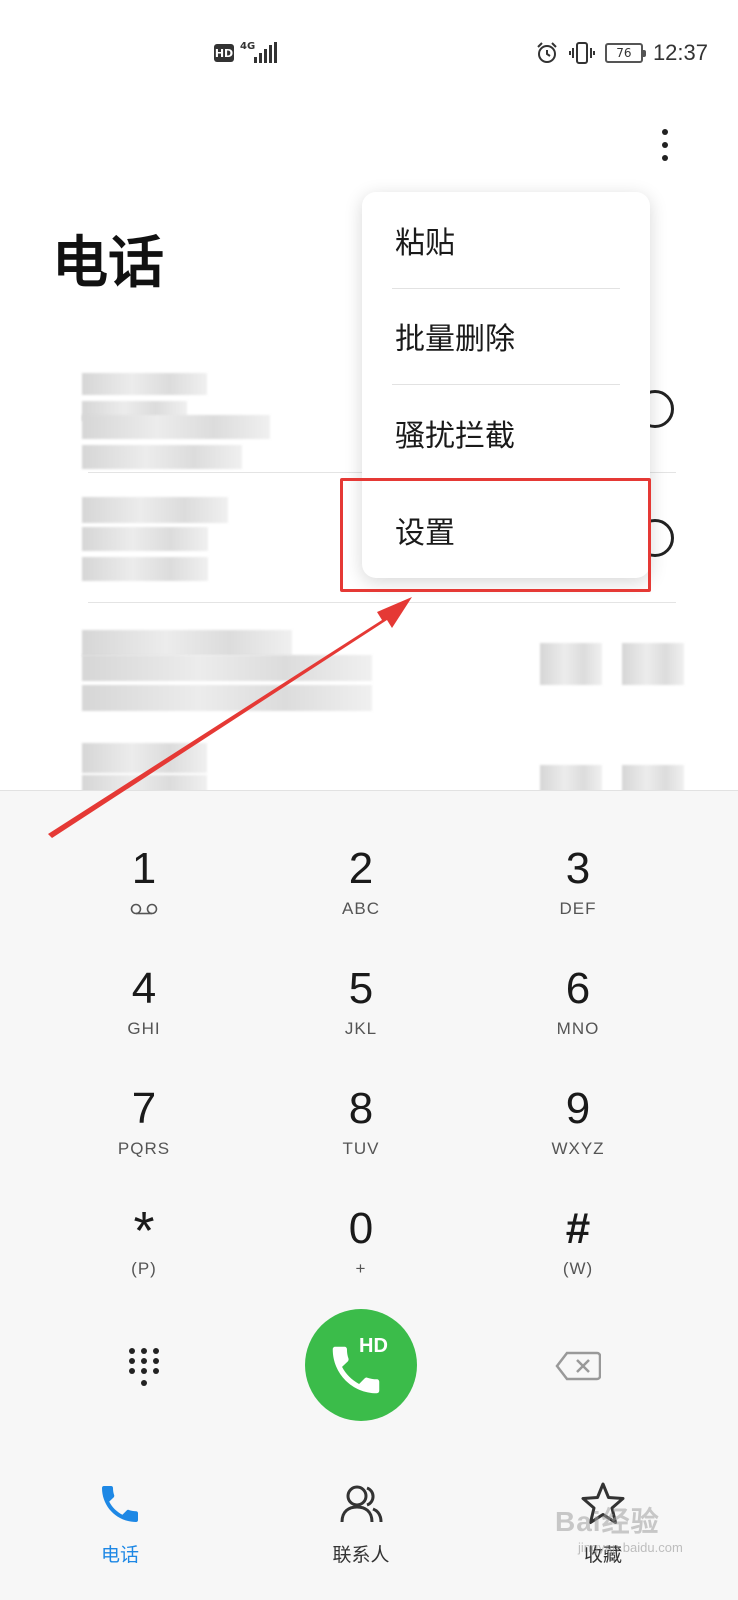  What do you see at coordinates (144, 1028) in the screenshot?
I see `key-letters: GHI` at bounding box center [144, 1028].